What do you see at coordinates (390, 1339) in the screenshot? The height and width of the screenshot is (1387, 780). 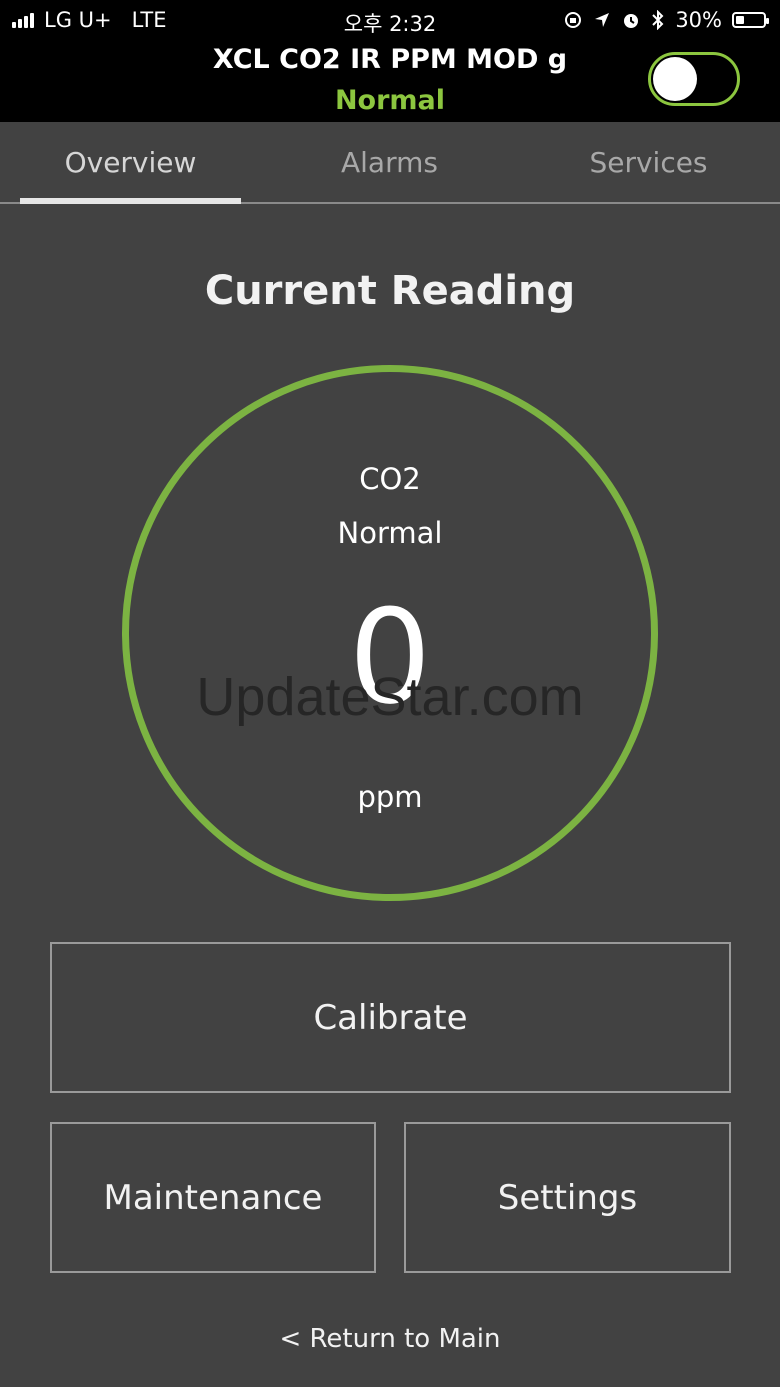 I see `return-to-main-link: < Return to Main` at bounding box center [390, 1339].